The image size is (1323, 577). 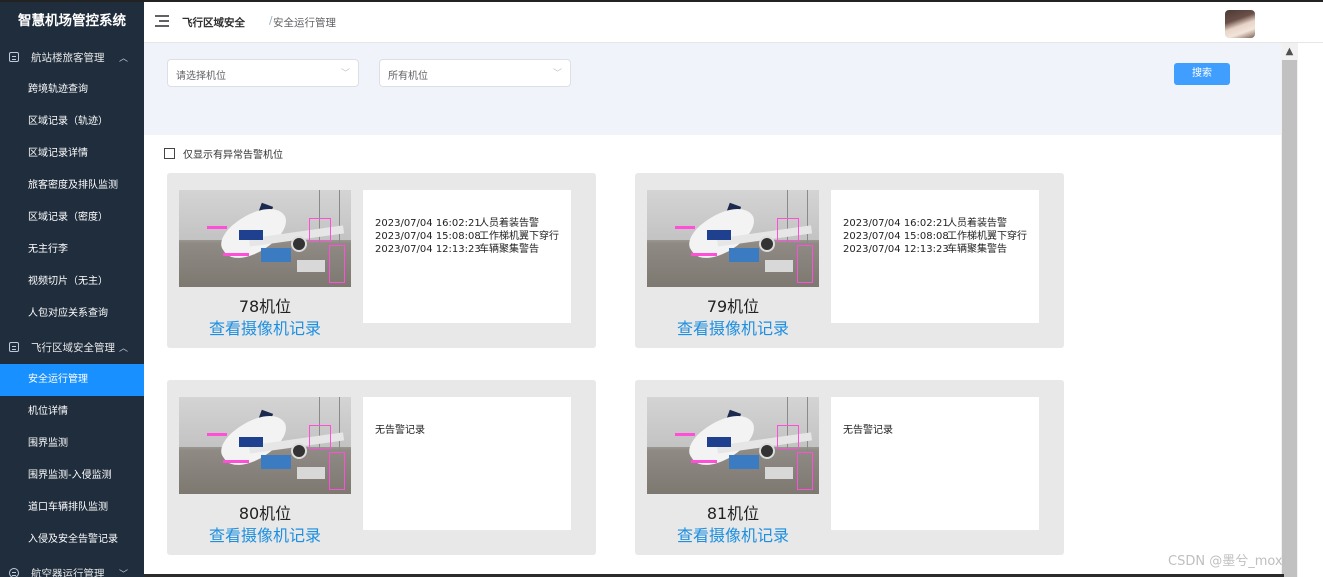 I want to click on scrollbar: ▲, so click(x=1289, y=310).